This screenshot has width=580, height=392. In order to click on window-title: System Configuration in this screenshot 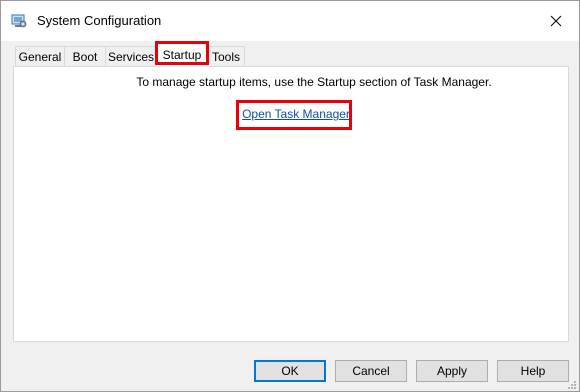, I will do `click(99, 20)`.